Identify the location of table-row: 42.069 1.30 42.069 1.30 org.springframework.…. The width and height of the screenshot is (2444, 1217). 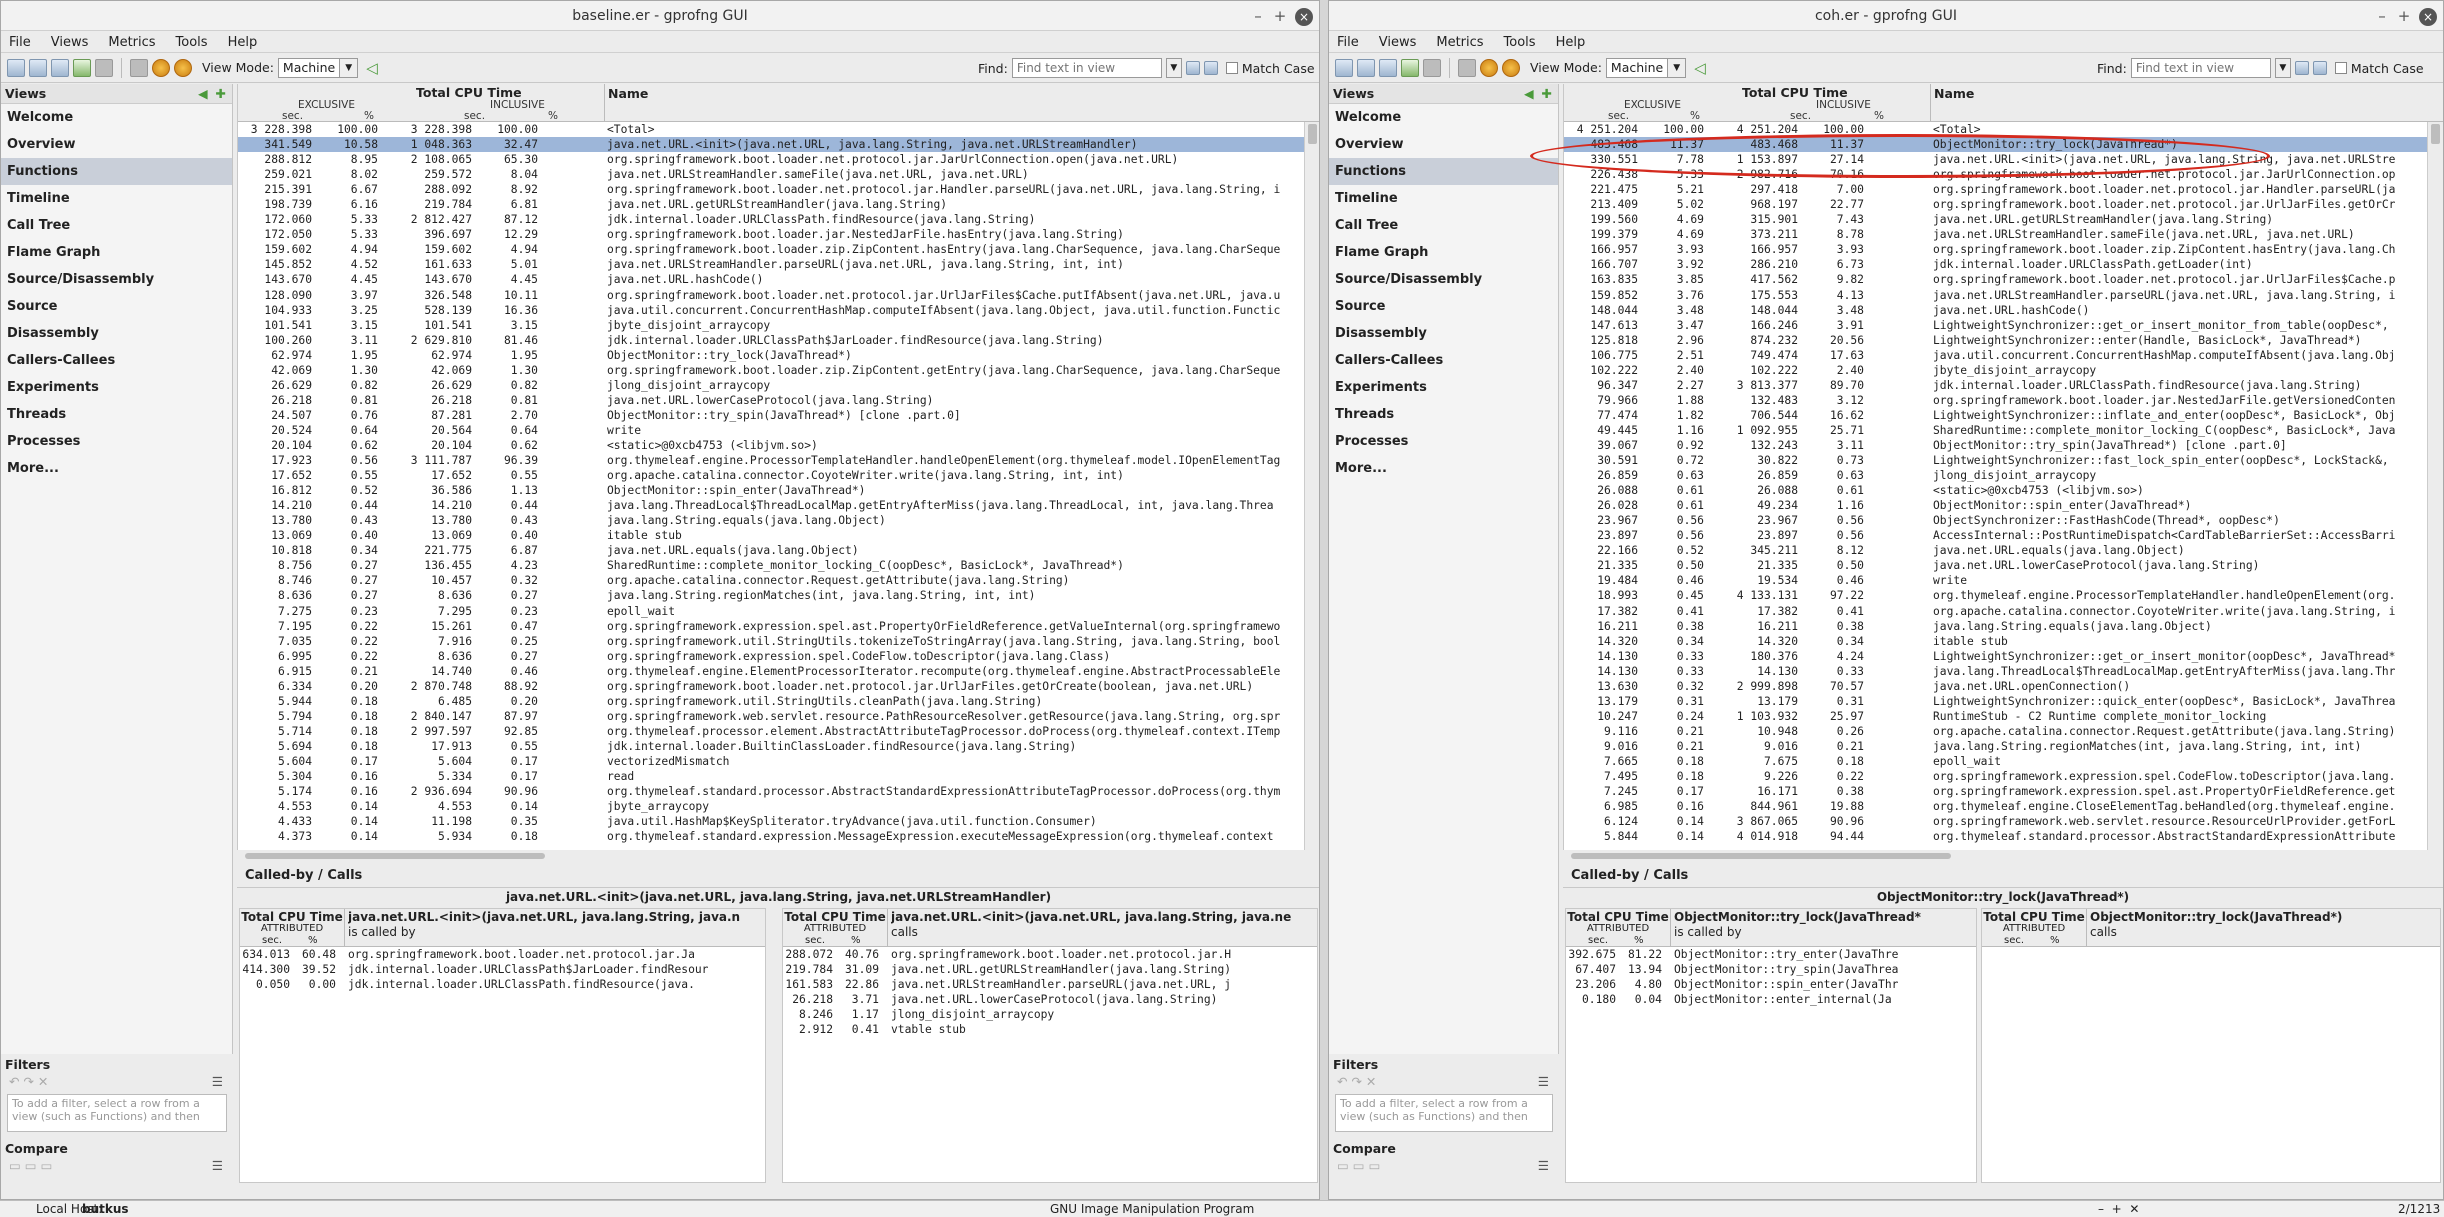
(771, 370).